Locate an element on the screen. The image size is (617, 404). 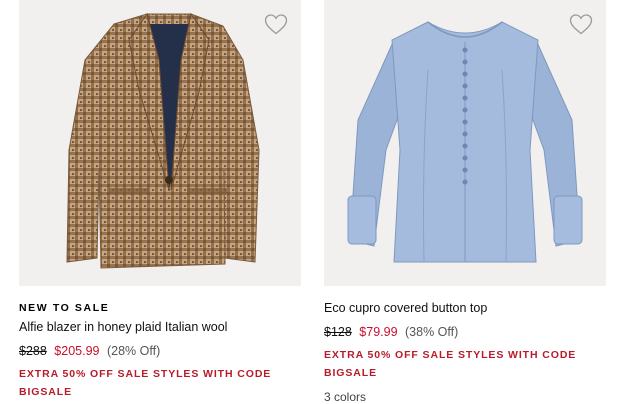
price-row: $128 $79.99 (38% Off) is located at coordinates (465, 332).